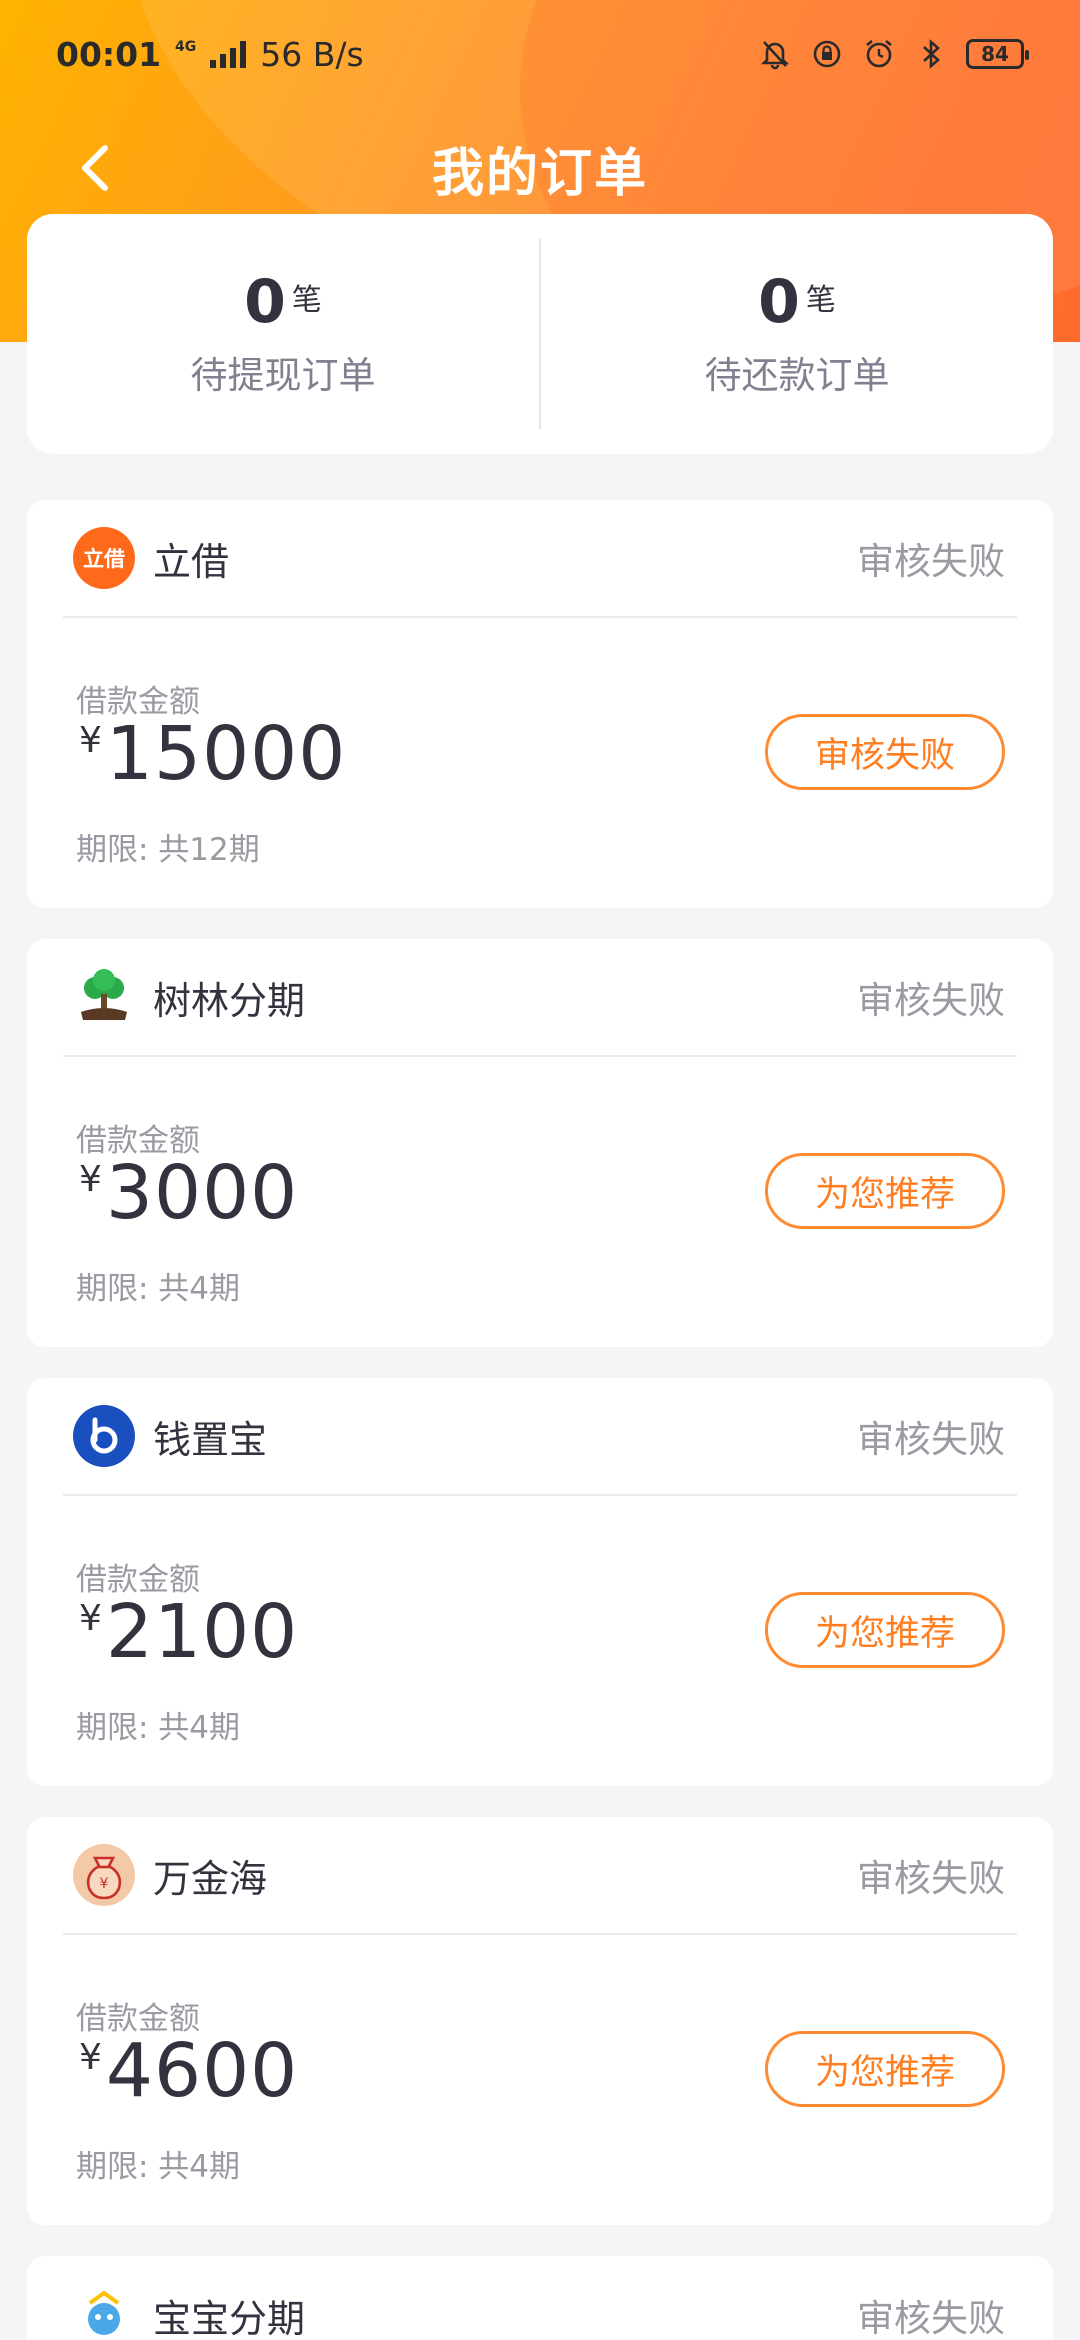  I want to click on pending-withdraw-unit: 笔, so click(306, 300).